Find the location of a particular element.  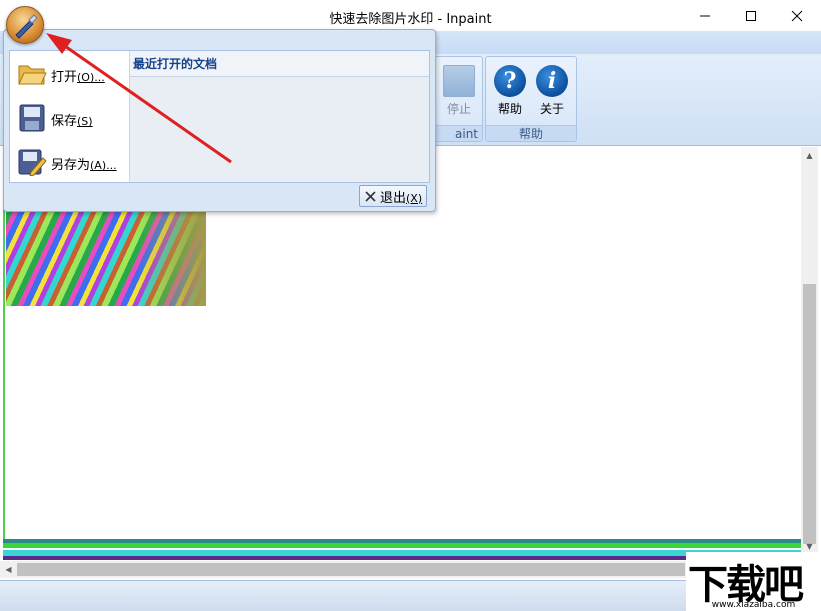

watermark-logo: 下载吧 www.xiazaiba.com is located at coordinates (753, 581).